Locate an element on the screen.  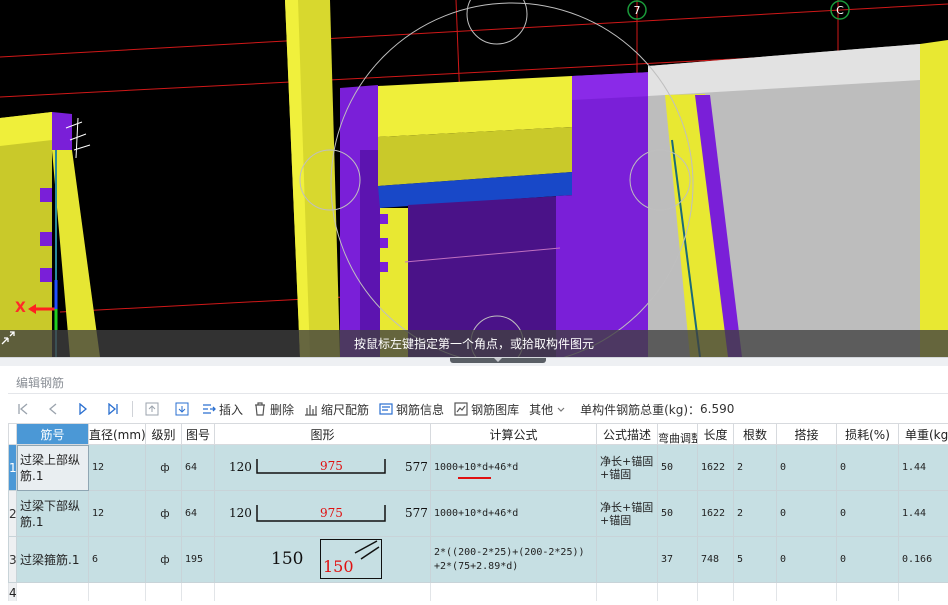
table-row-empty: 4 is located at coordinates (478, 591).